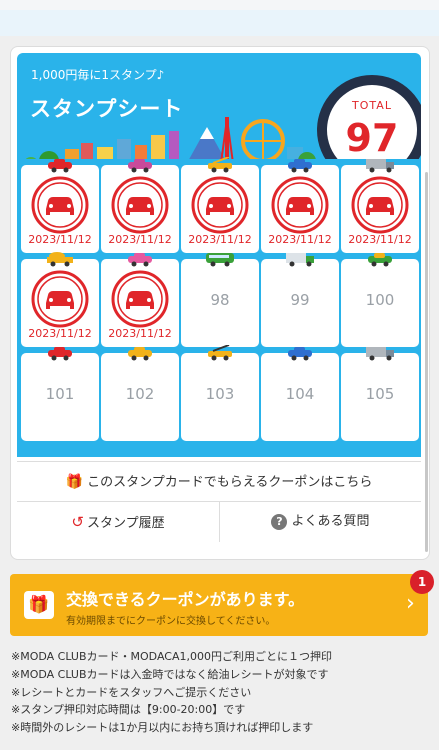 The width and height of the screenshot is (439, 750). I want to click on stamp-number: 100, so click(380, 300).